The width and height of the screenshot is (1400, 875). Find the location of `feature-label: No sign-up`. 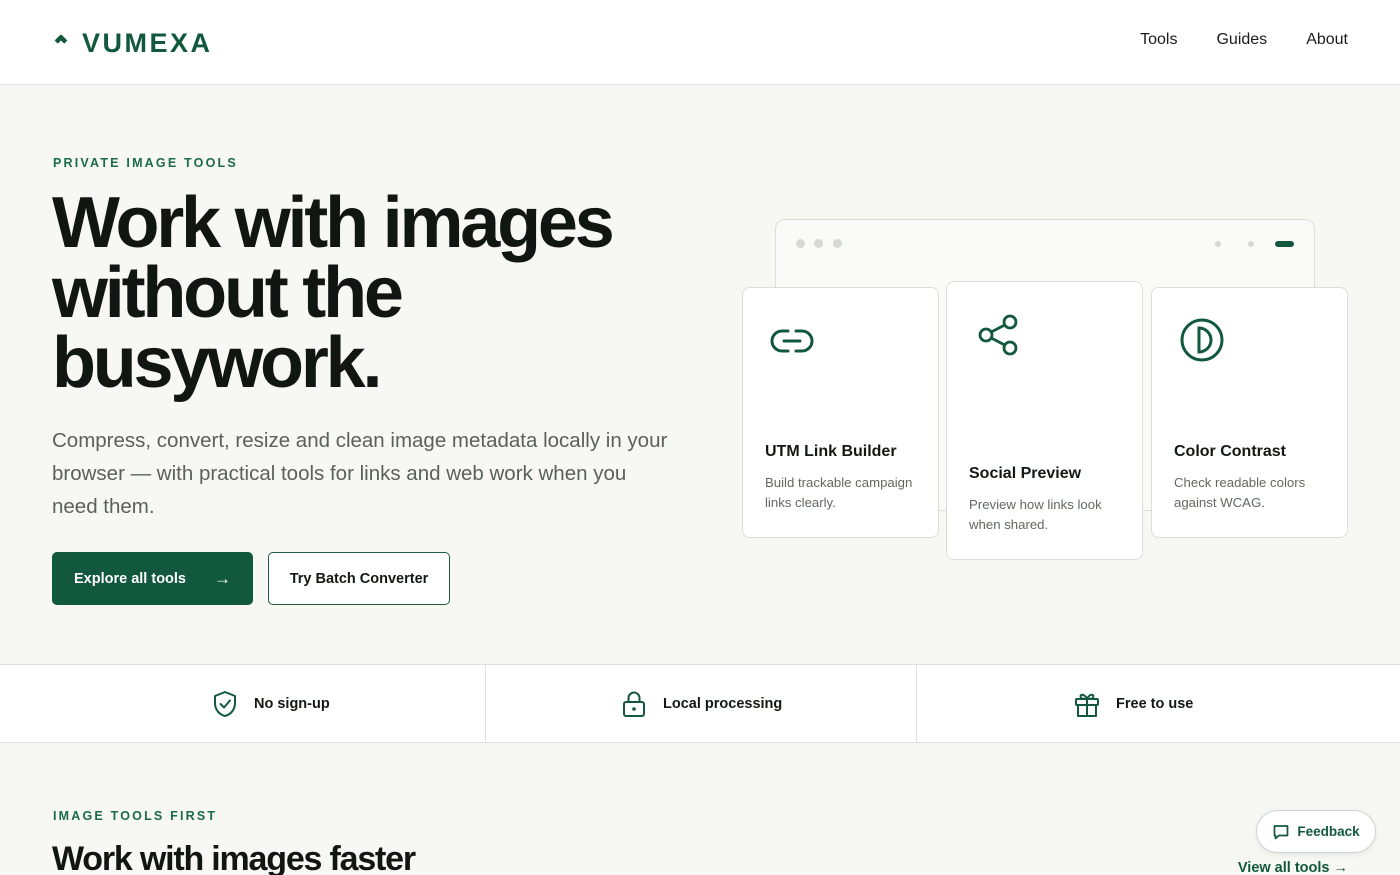

feature-label: No sign-up is located at coordinates (292, 703).